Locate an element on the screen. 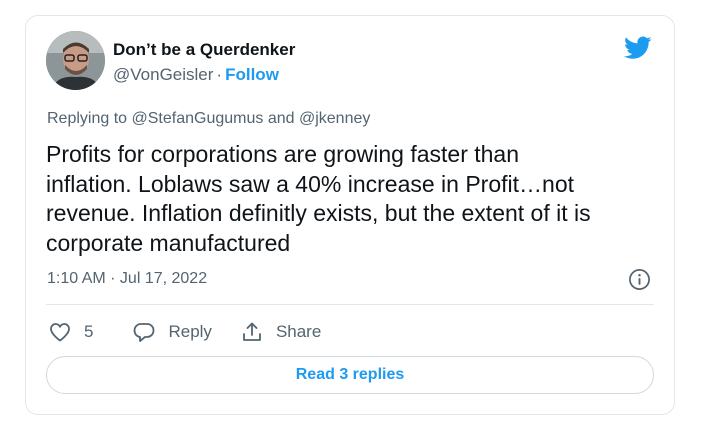 The image size is (716, 433). like-count: 5 is located at coordinates (89, 331).